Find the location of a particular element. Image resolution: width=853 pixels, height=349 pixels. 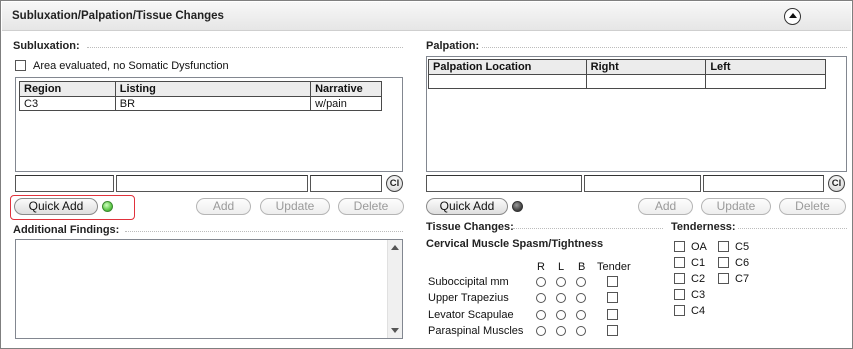

tenderness-c7-label: C7 is located at coordinates (742, 279).